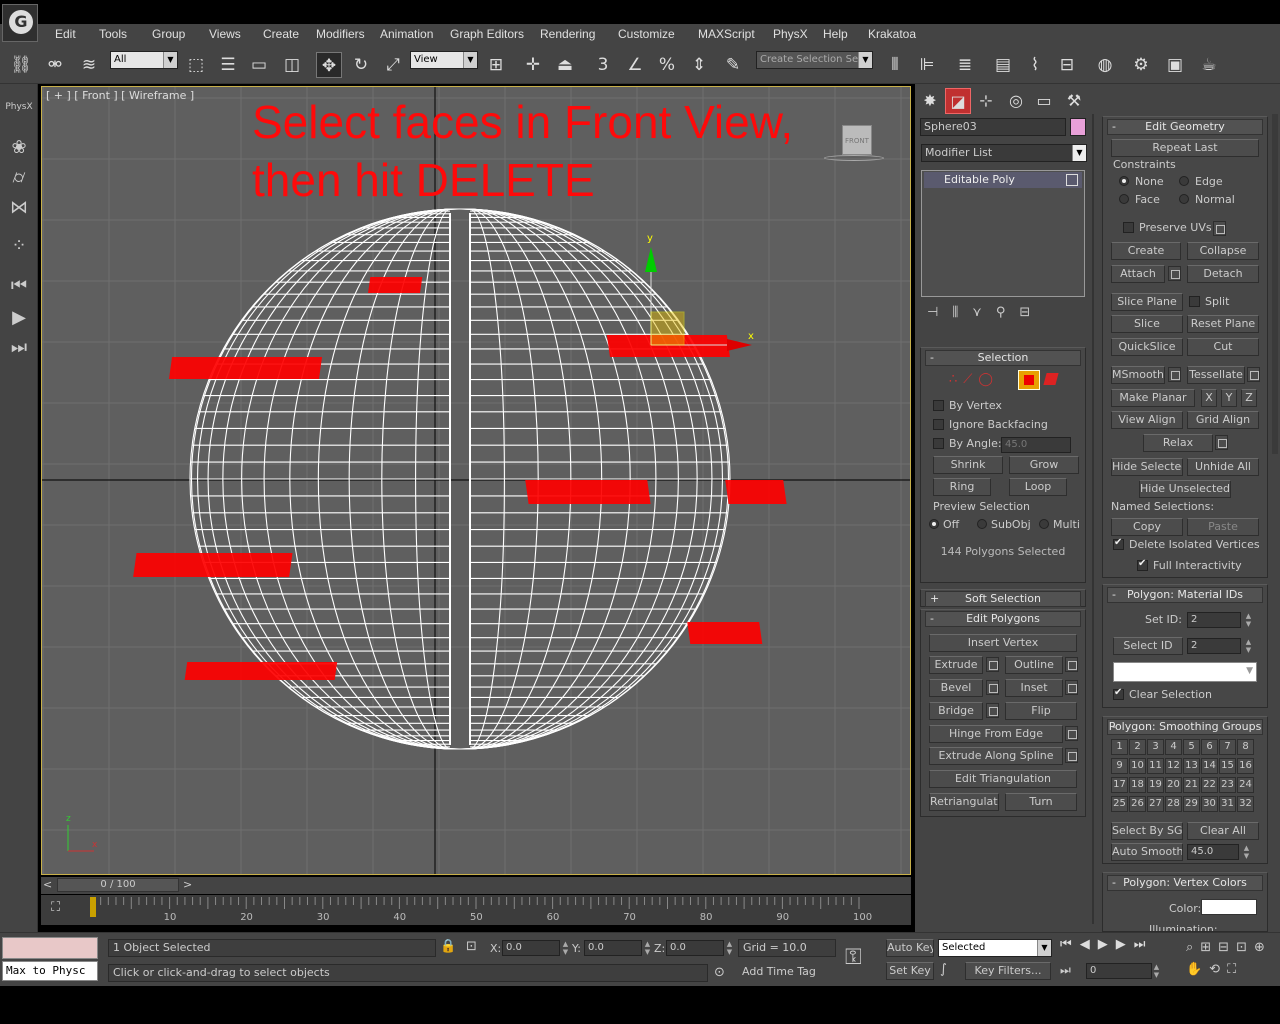 Image resolution: width=1280 pixels, height=1024 pixels. What do you see at coordinates (1119, 804) in the screenshot?
I see `smoothing-group-25-button: 25` at bounding box center [1119, 804].